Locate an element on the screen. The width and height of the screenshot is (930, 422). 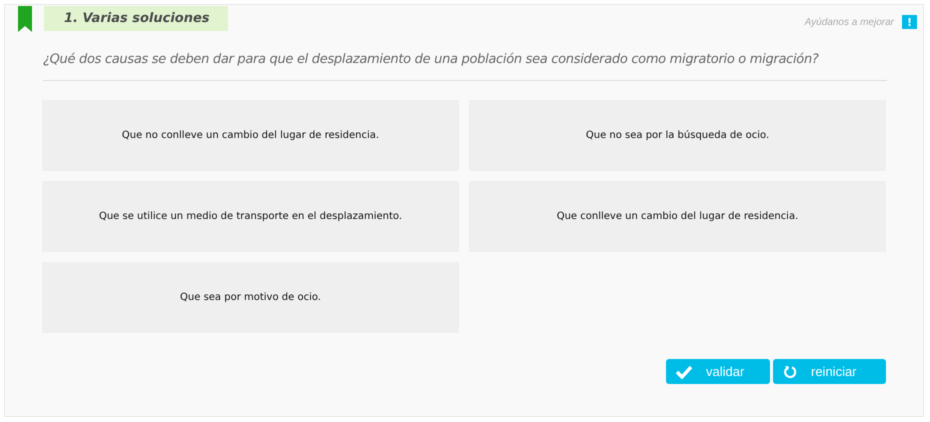
question-text: ¿Qué dos causas se deben dar para que el desplazamiento de una población sea considerado como migratorio o migración? is located at coordinates (465, 66).